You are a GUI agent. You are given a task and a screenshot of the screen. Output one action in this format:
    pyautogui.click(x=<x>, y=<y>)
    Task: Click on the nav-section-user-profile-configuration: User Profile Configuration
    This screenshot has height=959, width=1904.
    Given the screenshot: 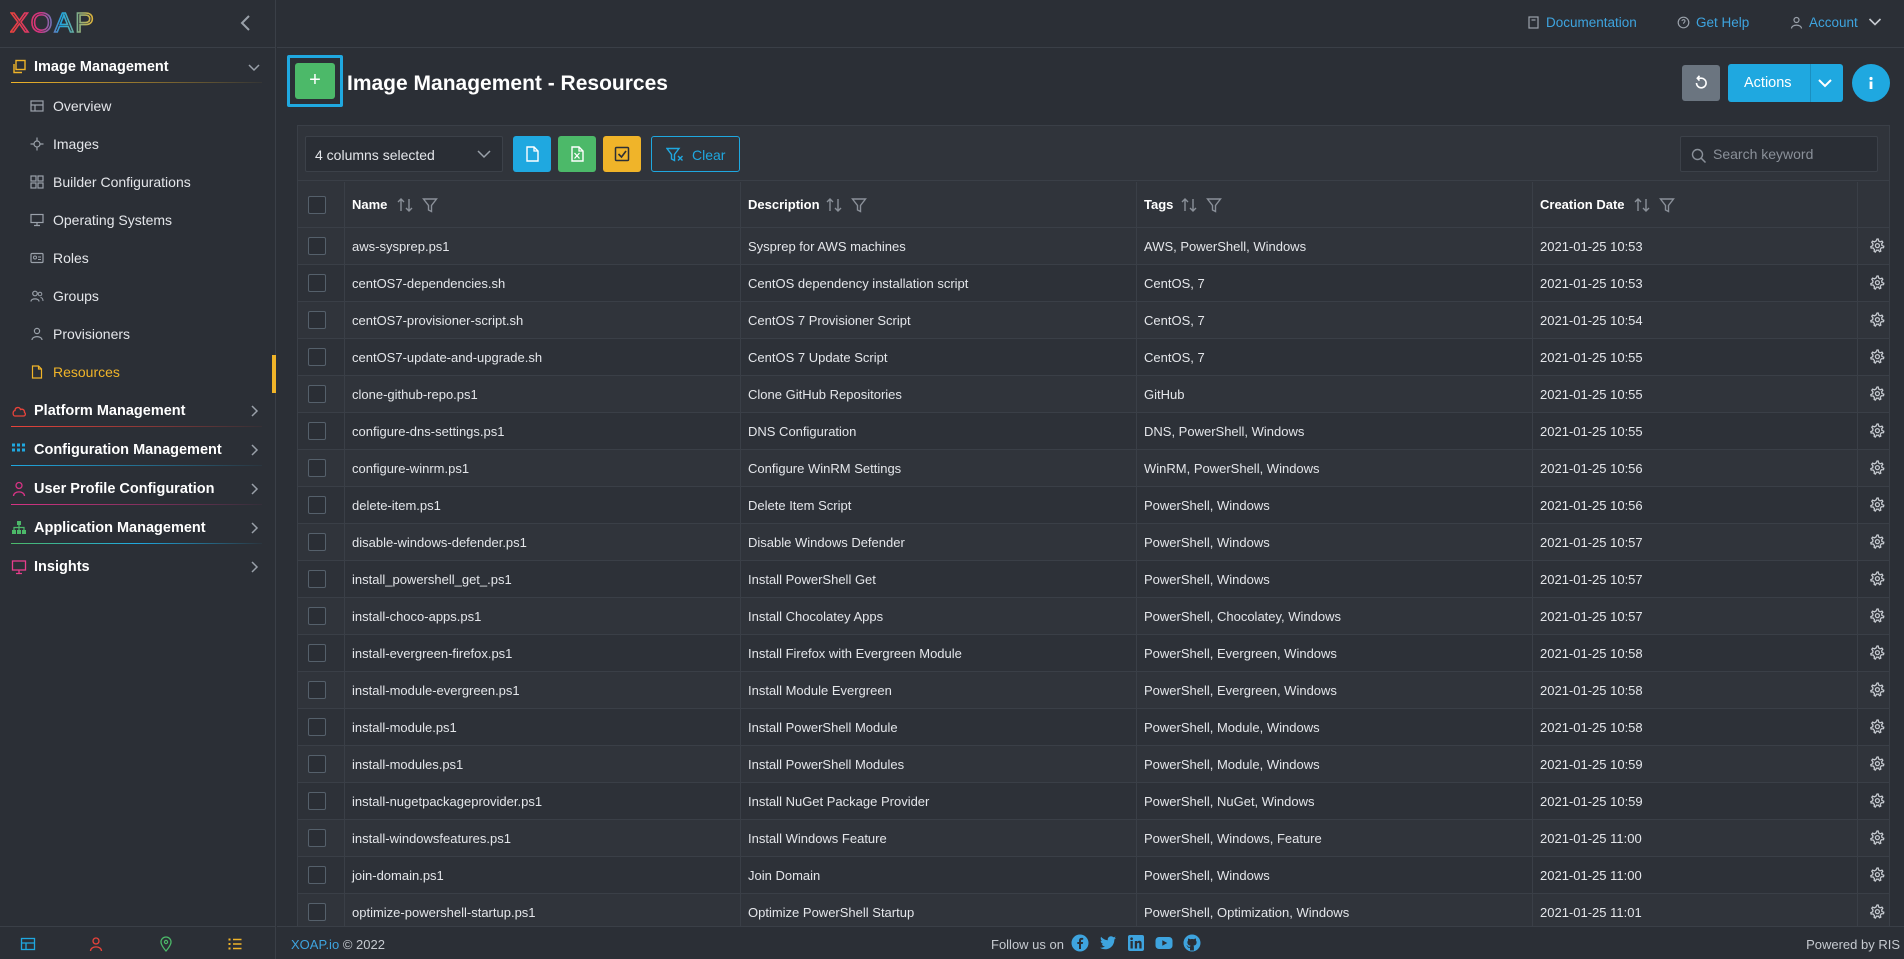 What is the action you would take?
    pyautogui.click(x=138, y=489)
    